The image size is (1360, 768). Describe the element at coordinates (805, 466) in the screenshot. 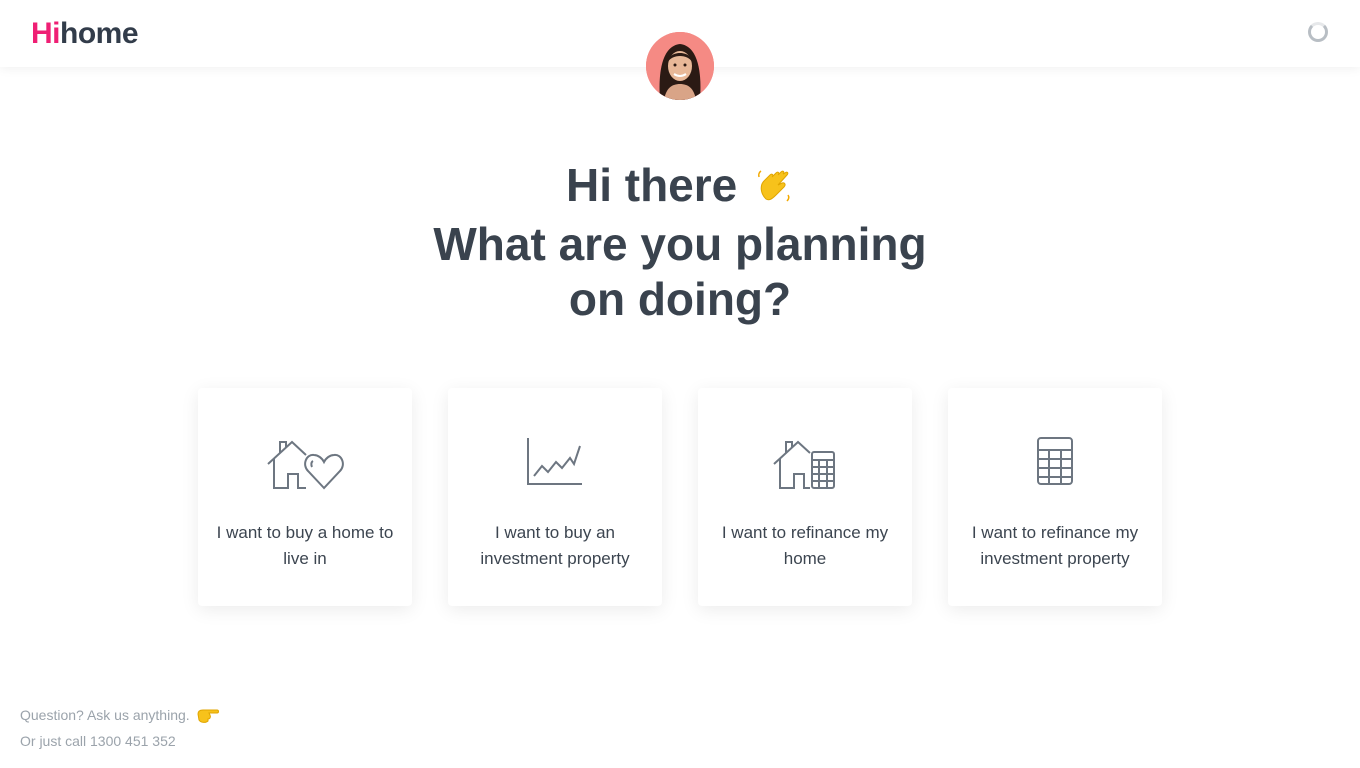

I see `house-calculator-icon` at that location.